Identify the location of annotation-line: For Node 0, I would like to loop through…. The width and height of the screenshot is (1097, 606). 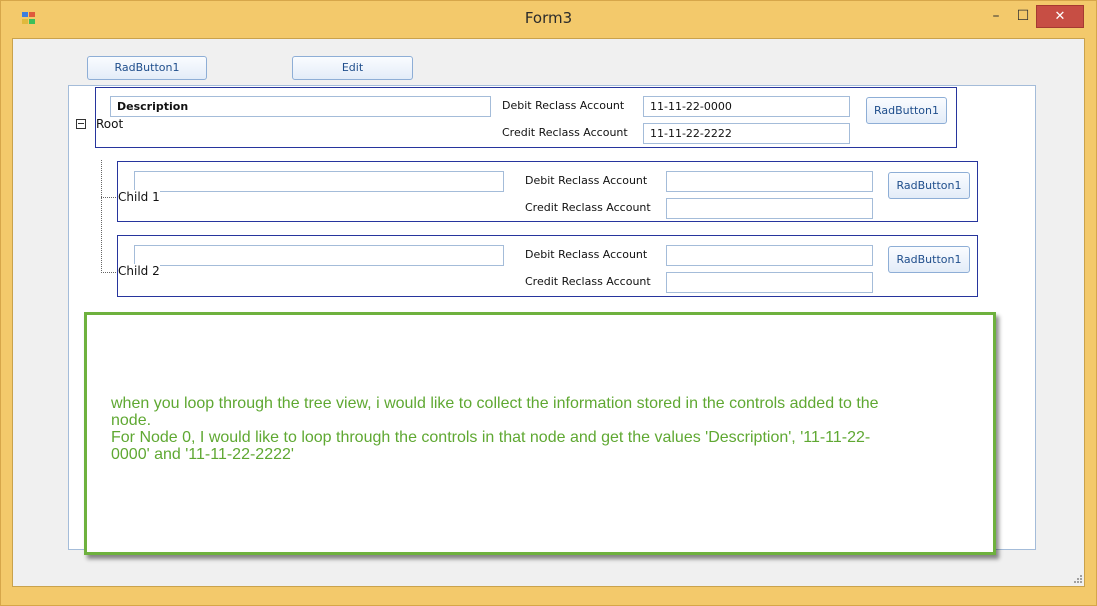
(491, 437).